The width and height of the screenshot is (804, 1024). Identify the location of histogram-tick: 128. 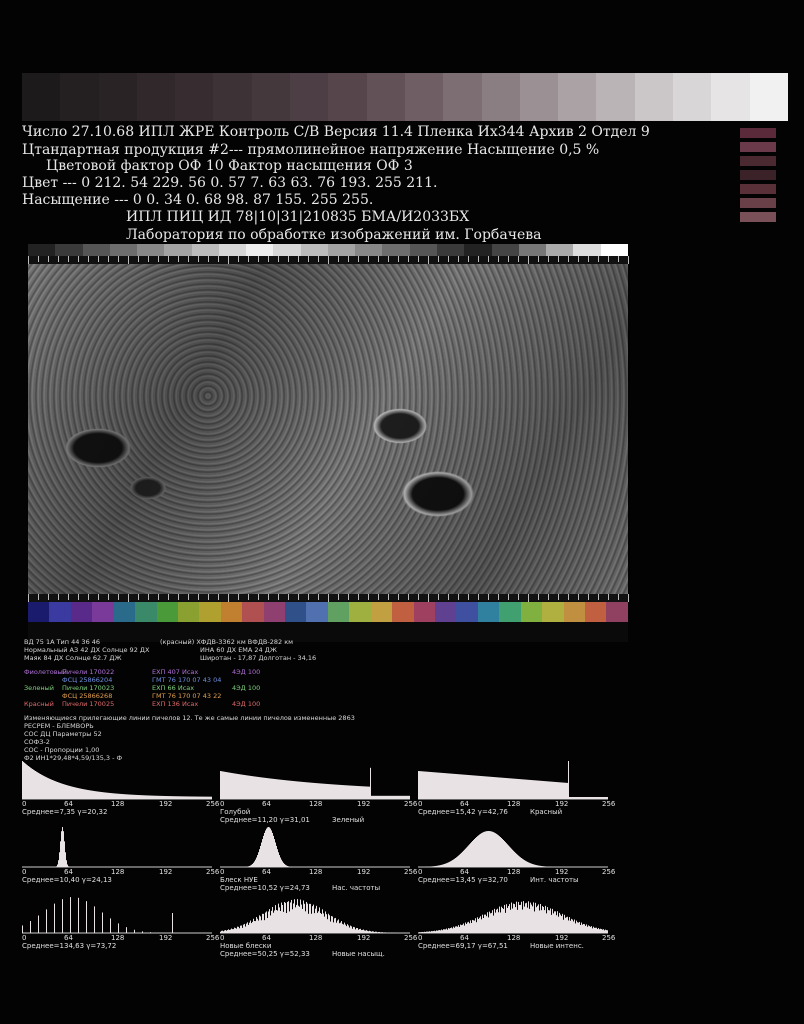
(316, 872).